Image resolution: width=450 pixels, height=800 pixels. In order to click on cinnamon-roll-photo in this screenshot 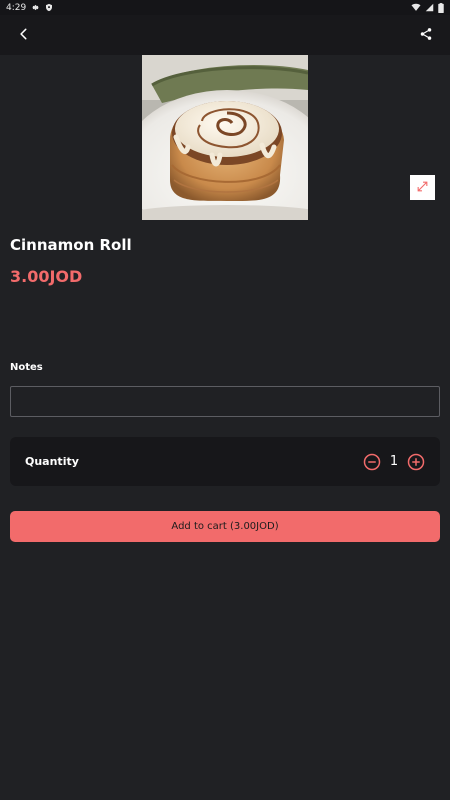, I will do `click(225, 137)`.